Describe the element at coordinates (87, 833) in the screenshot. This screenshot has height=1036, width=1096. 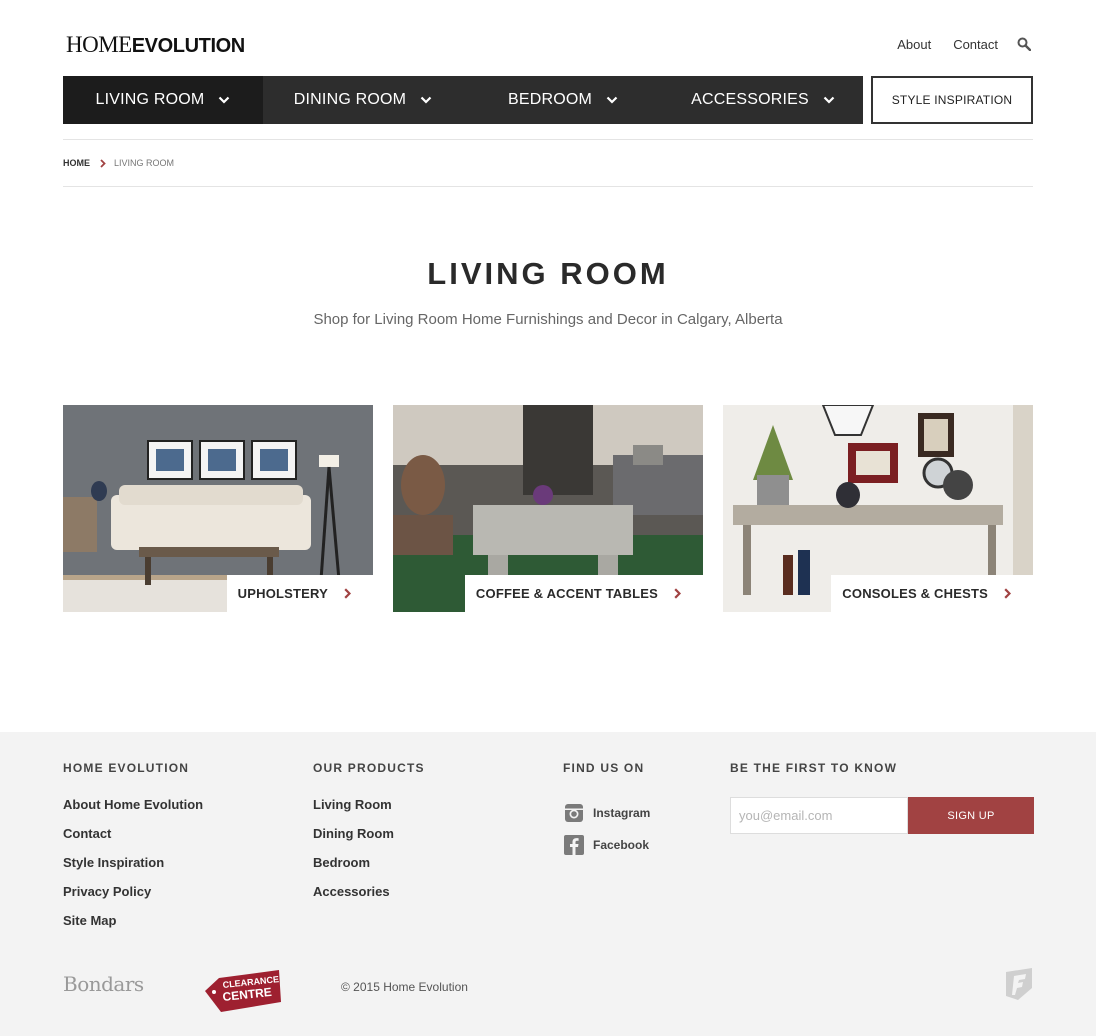
I see `footer-link-contact: Contact` at that location.